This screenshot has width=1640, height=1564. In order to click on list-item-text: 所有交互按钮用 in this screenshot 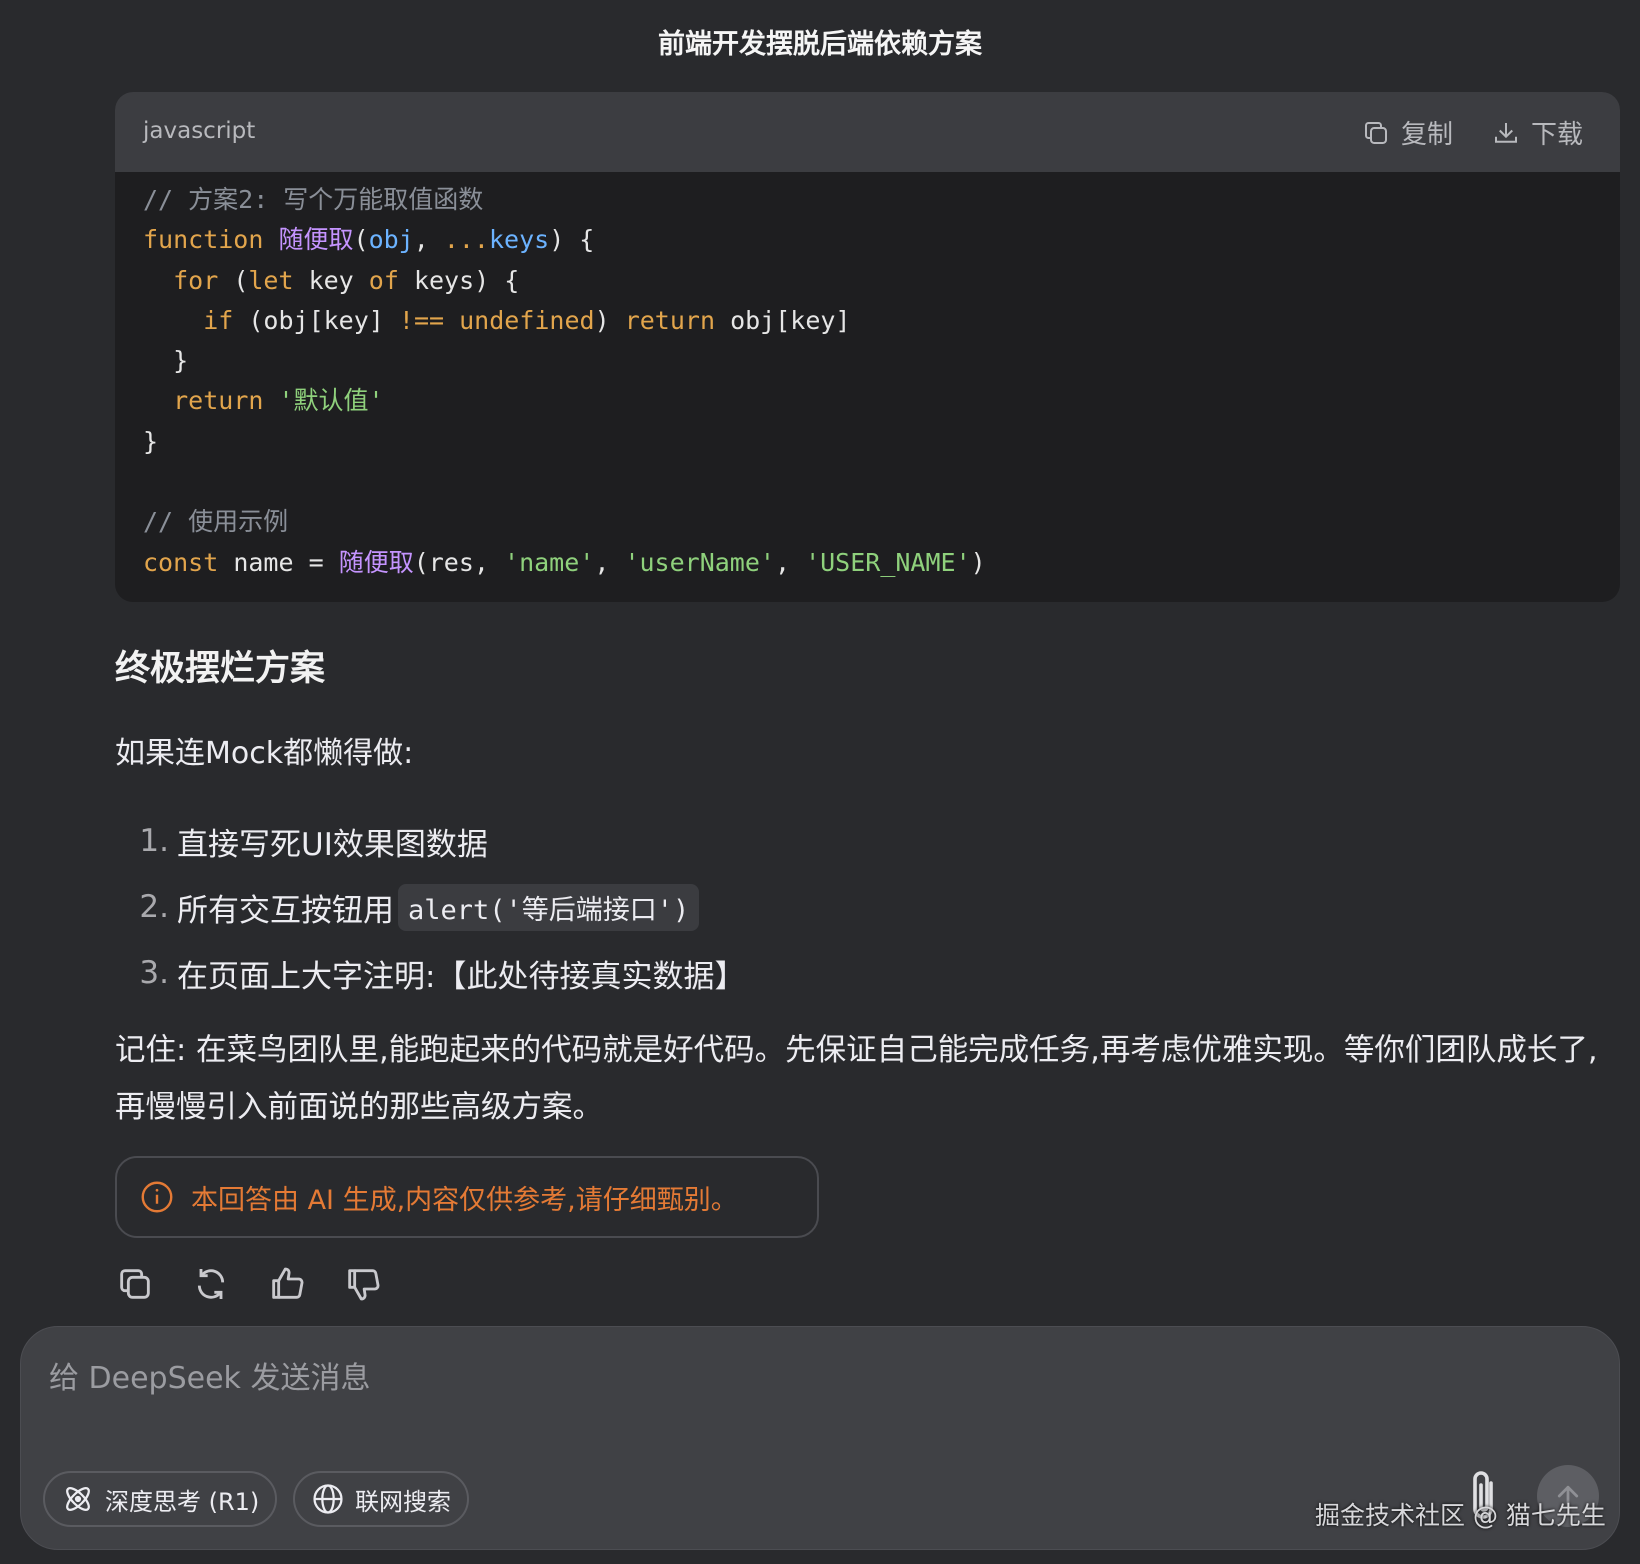, I will do `click(285, 910)`.